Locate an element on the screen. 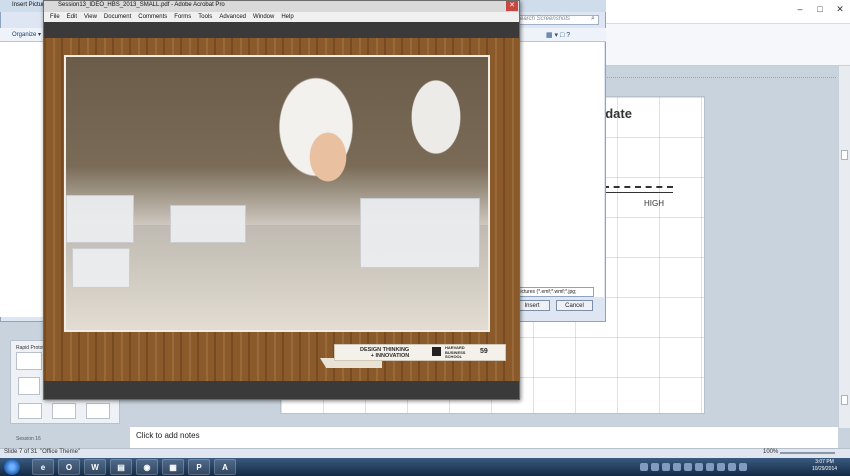  search-icon: ⌕ is located at coordinates (593, 19).